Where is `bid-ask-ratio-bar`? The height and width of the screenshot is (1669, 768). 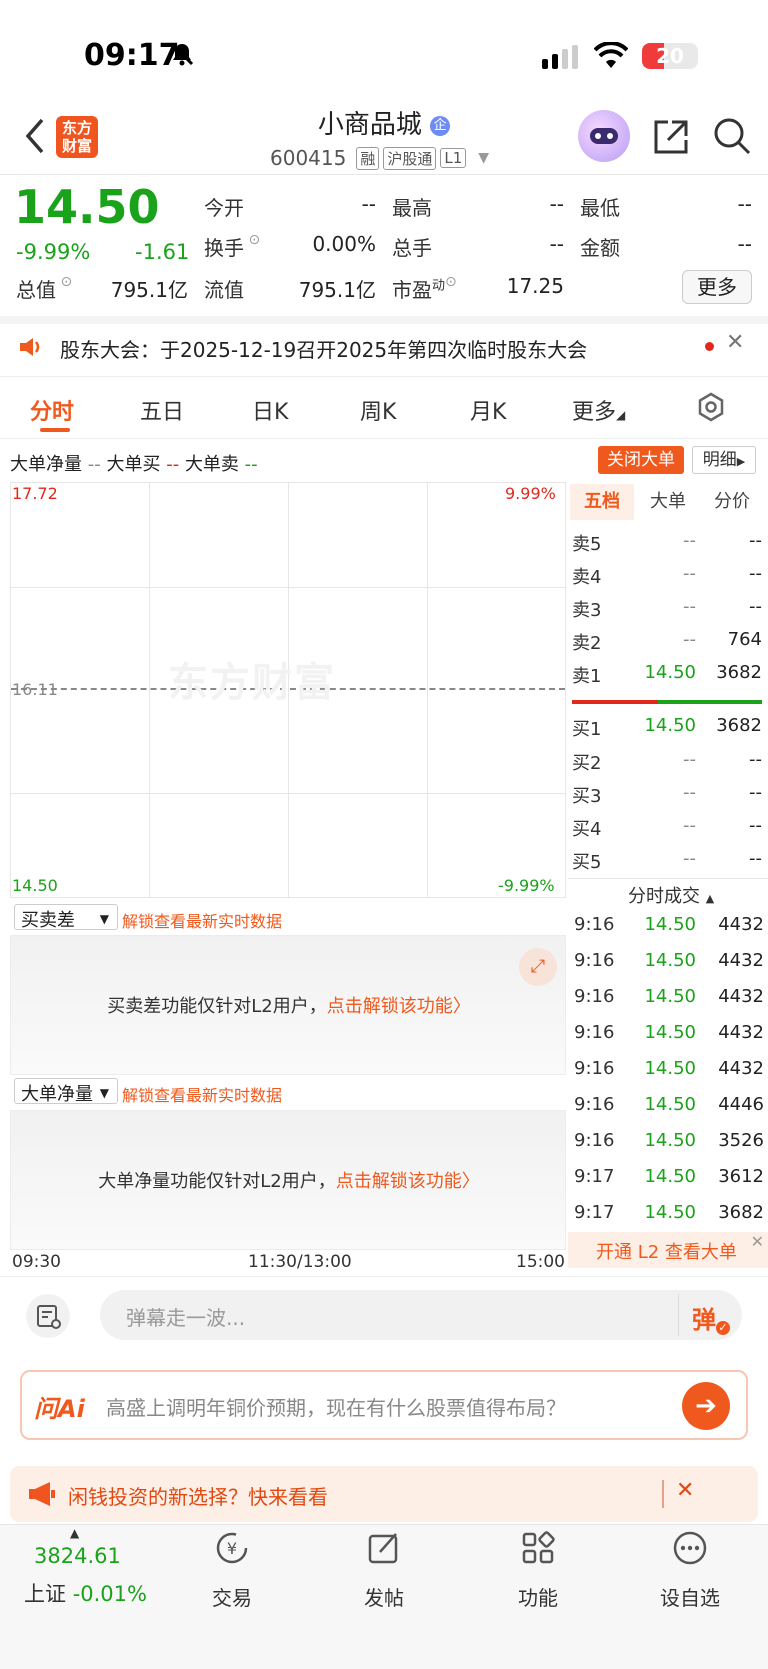 bid-ask-ratio-bar is located at coordinates (667, 702).